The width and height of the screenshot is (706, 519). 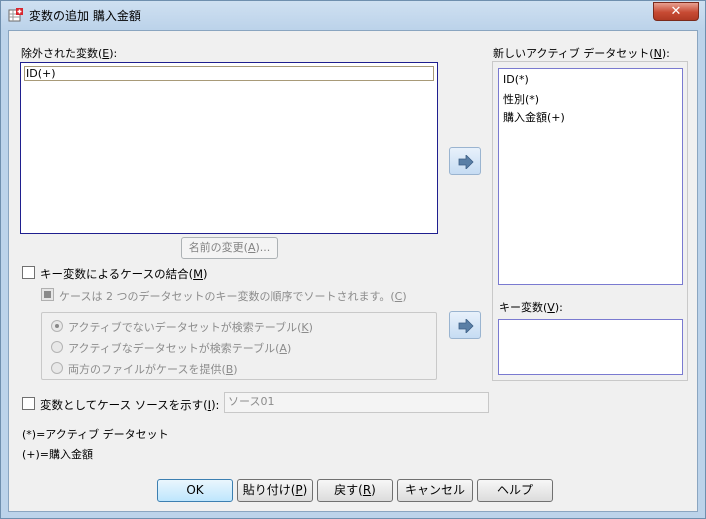 I want to click on radio-both-provide, so click(x=57, y=368).